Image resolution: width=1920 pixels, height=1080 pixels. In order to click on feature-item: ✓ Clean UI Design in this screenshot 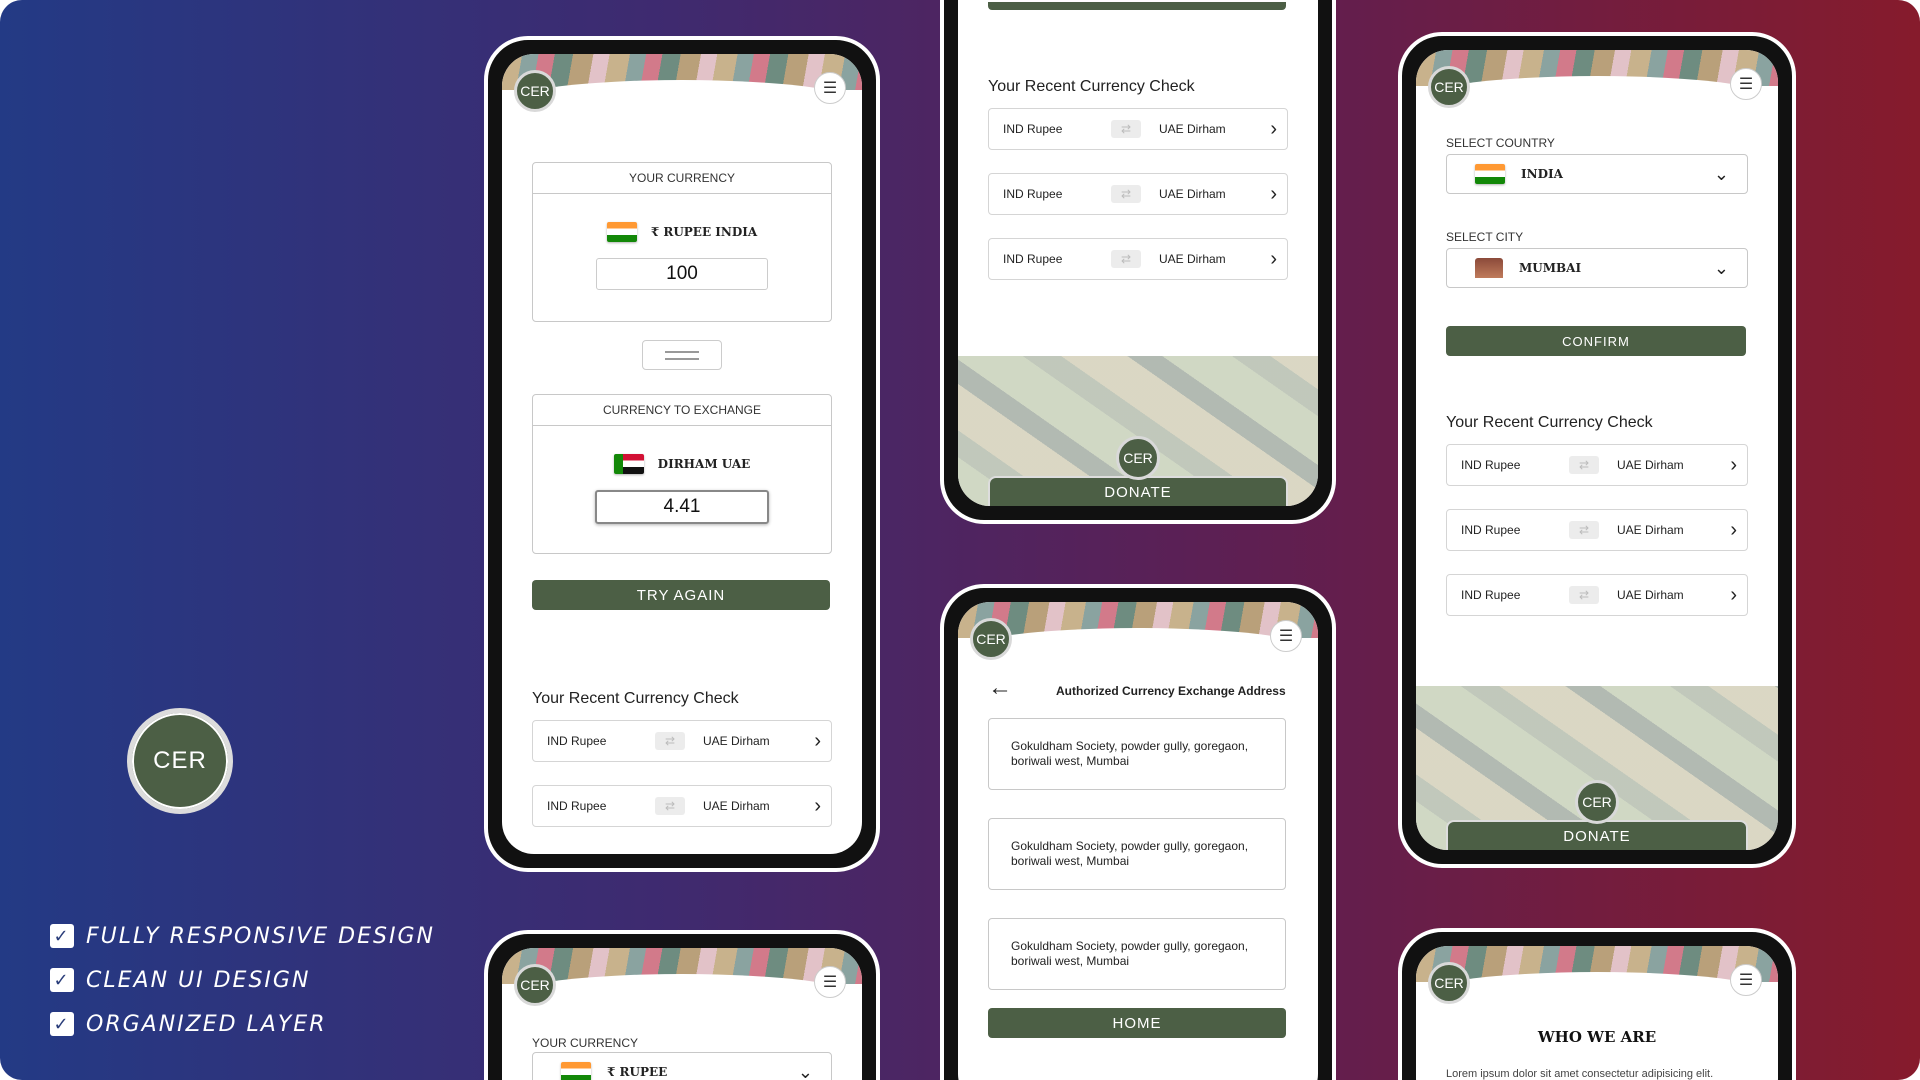, I will do `click(242, 980)`.